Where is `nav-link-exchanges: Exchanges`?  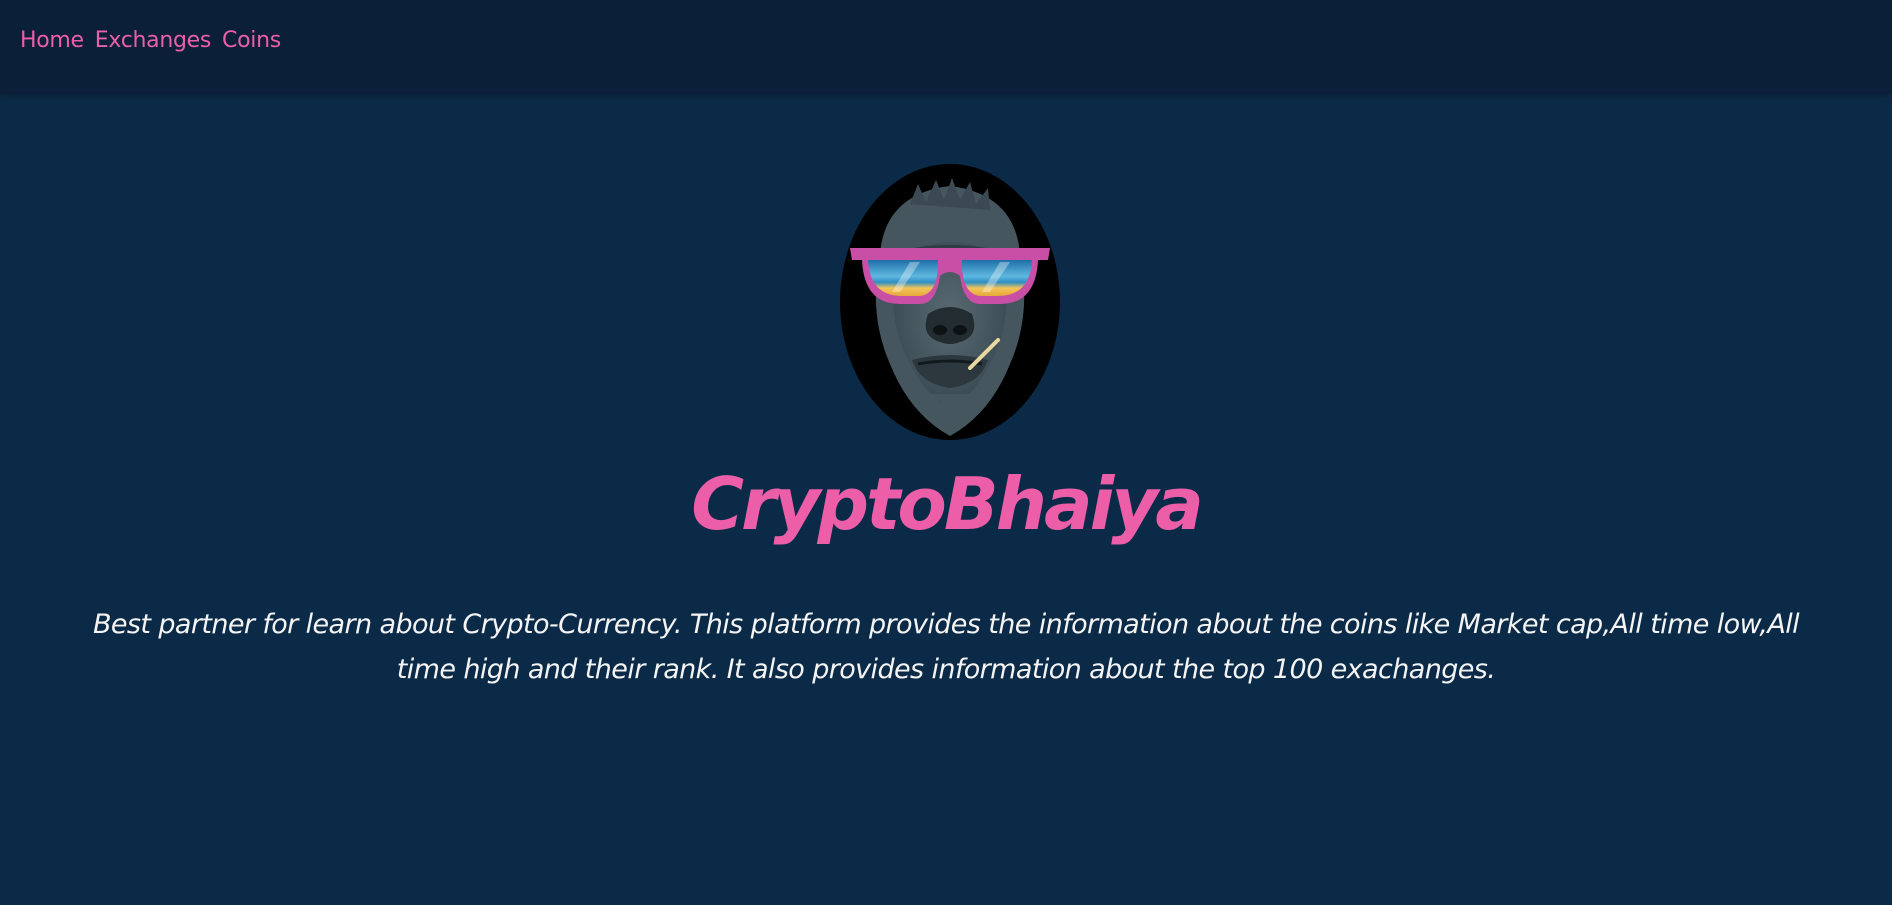
nav-link-exchanges: Exchanges is located at coordinates (153, 40).